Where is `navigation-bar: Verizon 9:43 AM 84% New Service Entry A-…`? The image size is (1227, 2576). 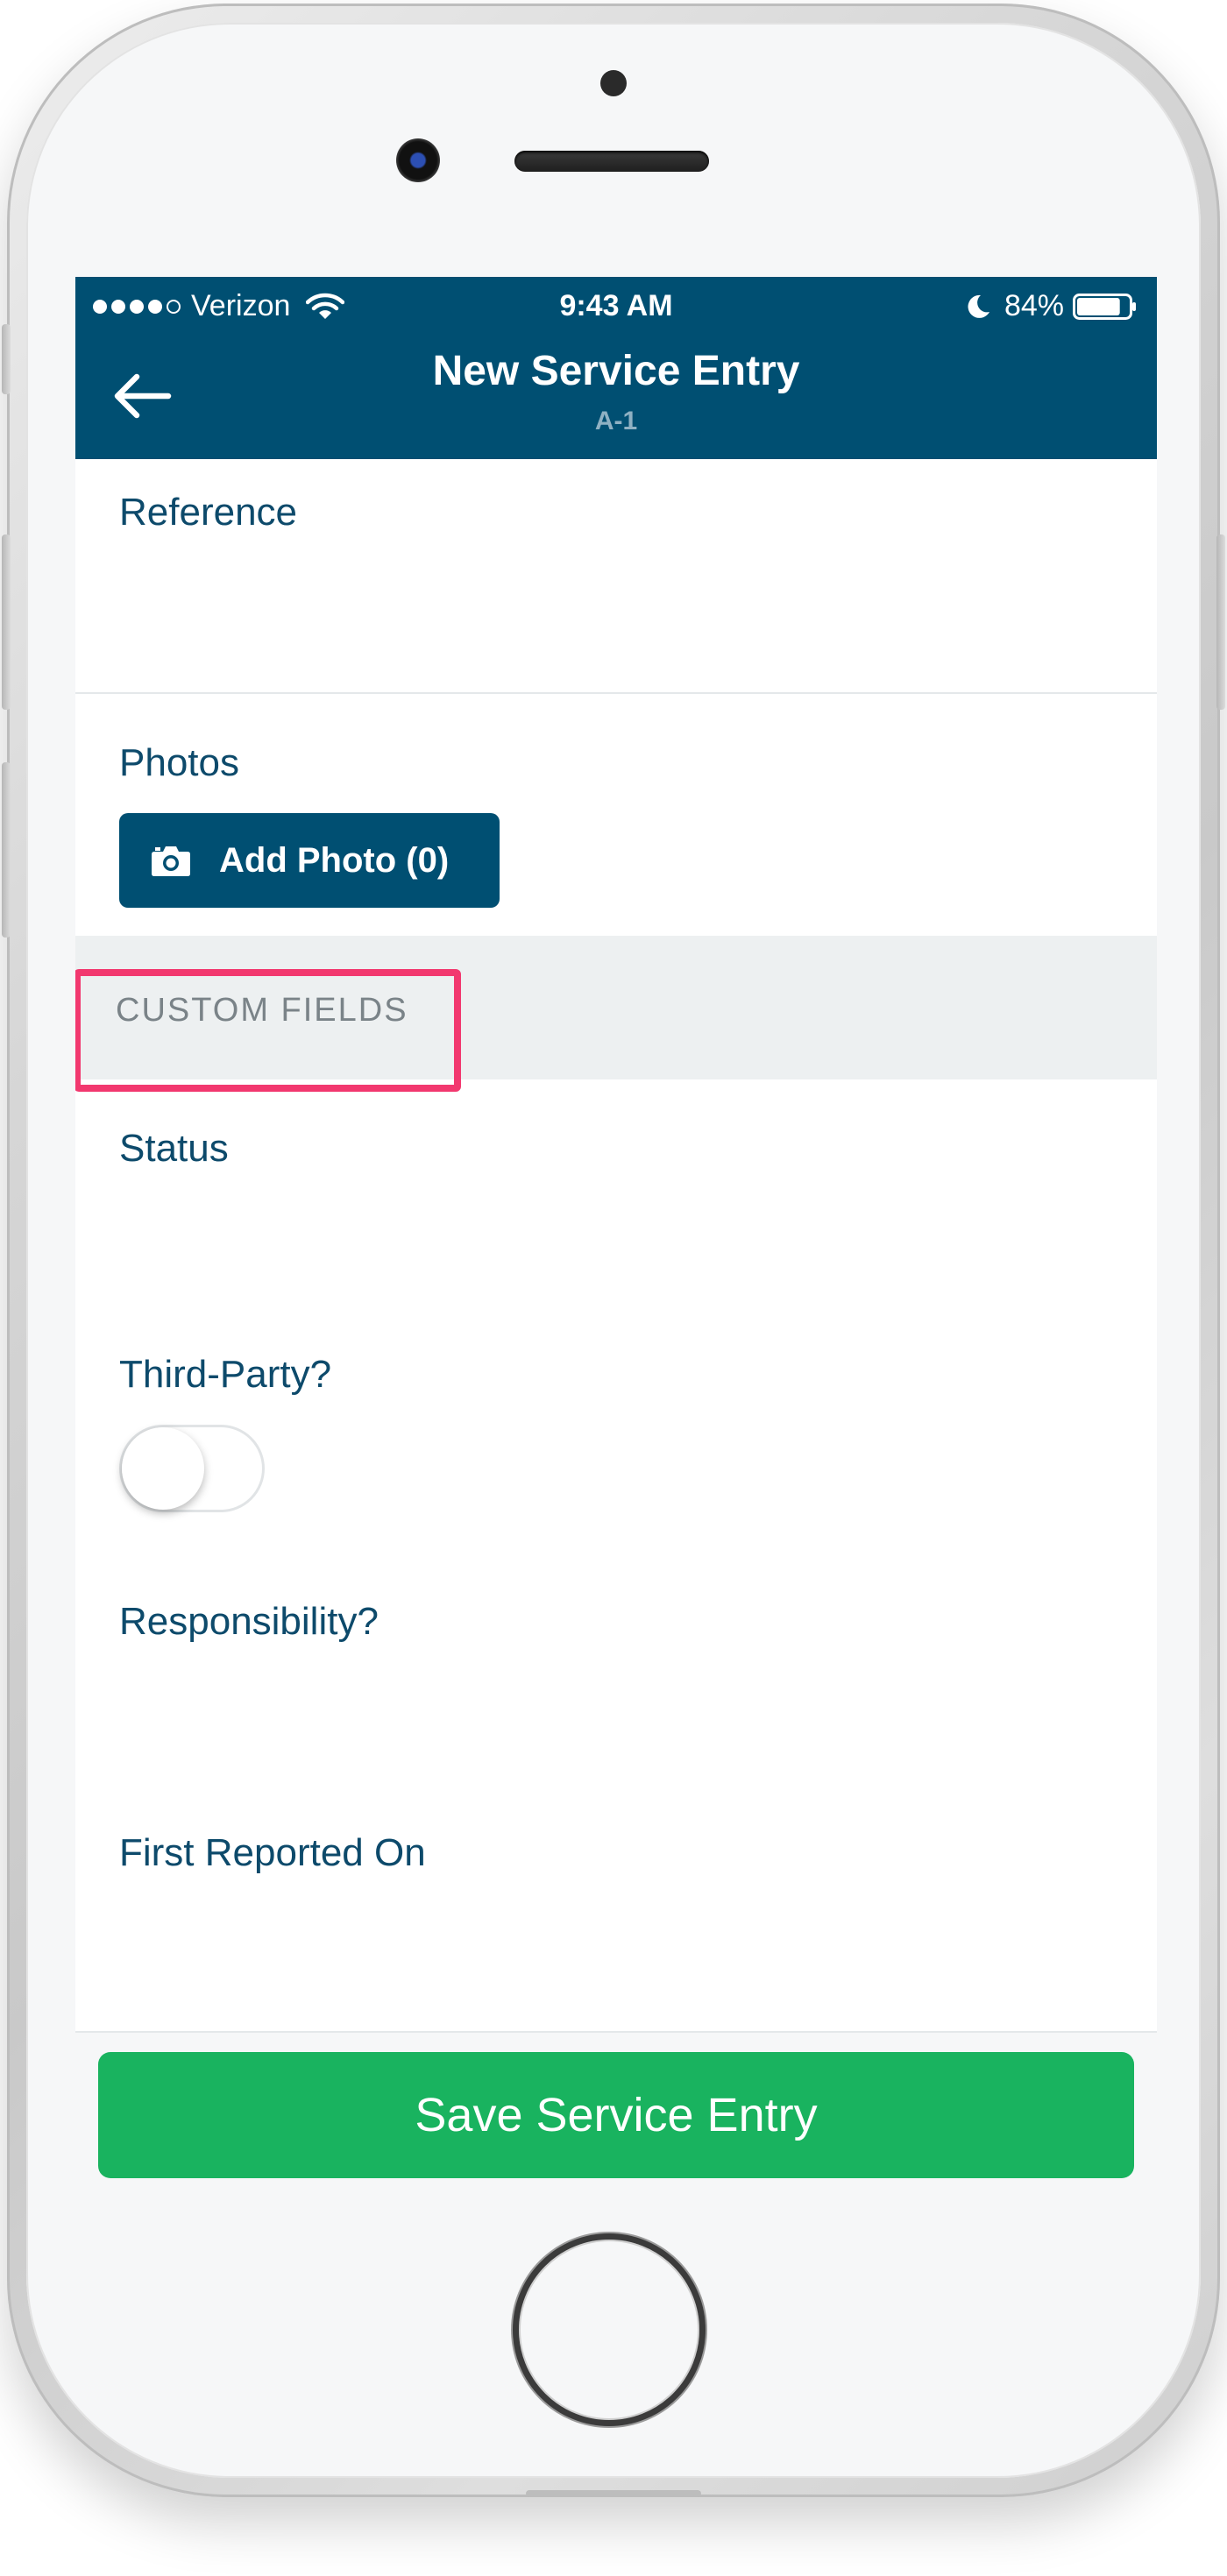 navigation-bar: Verizon 9:43 AM 84% New Service Entry A-… is located at coordinates (616, 368).